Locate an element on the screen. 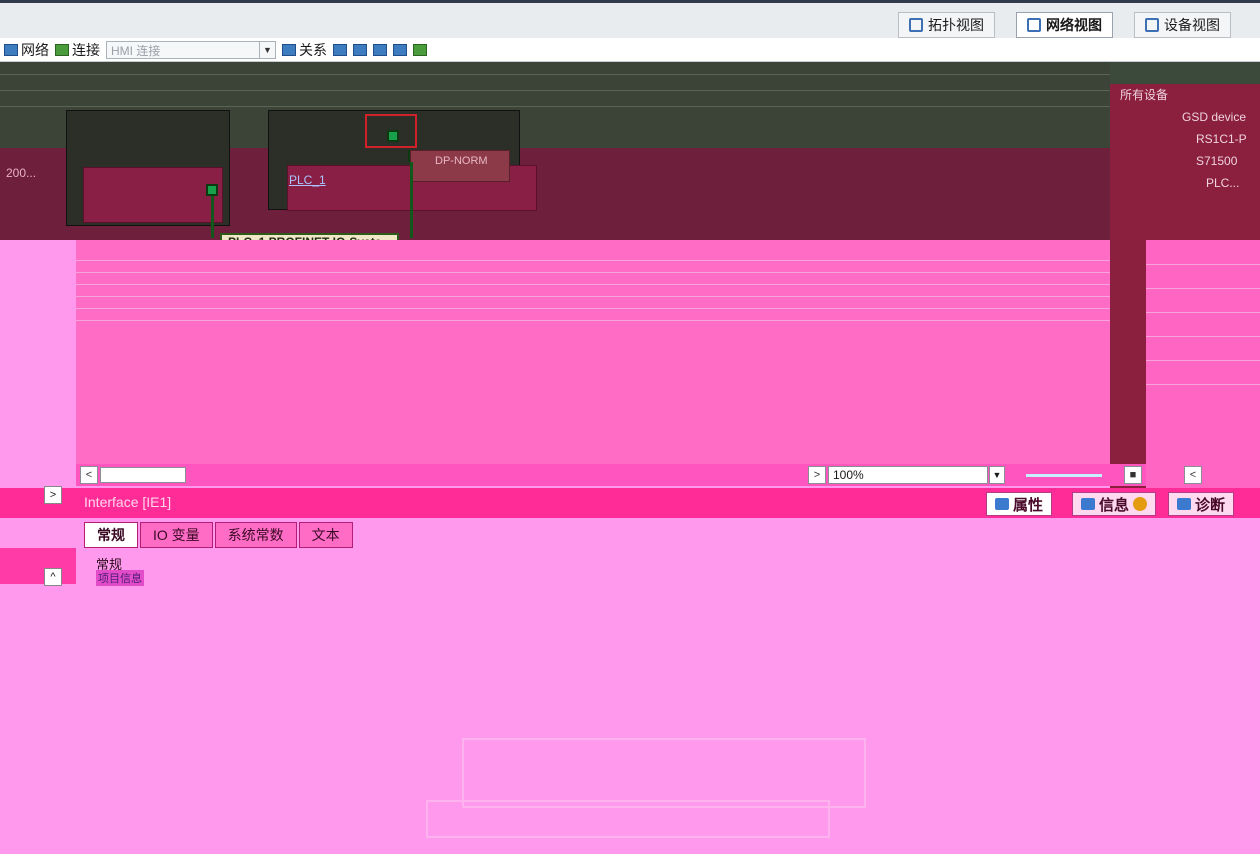  list-icon is located at coordinates (400, 49).